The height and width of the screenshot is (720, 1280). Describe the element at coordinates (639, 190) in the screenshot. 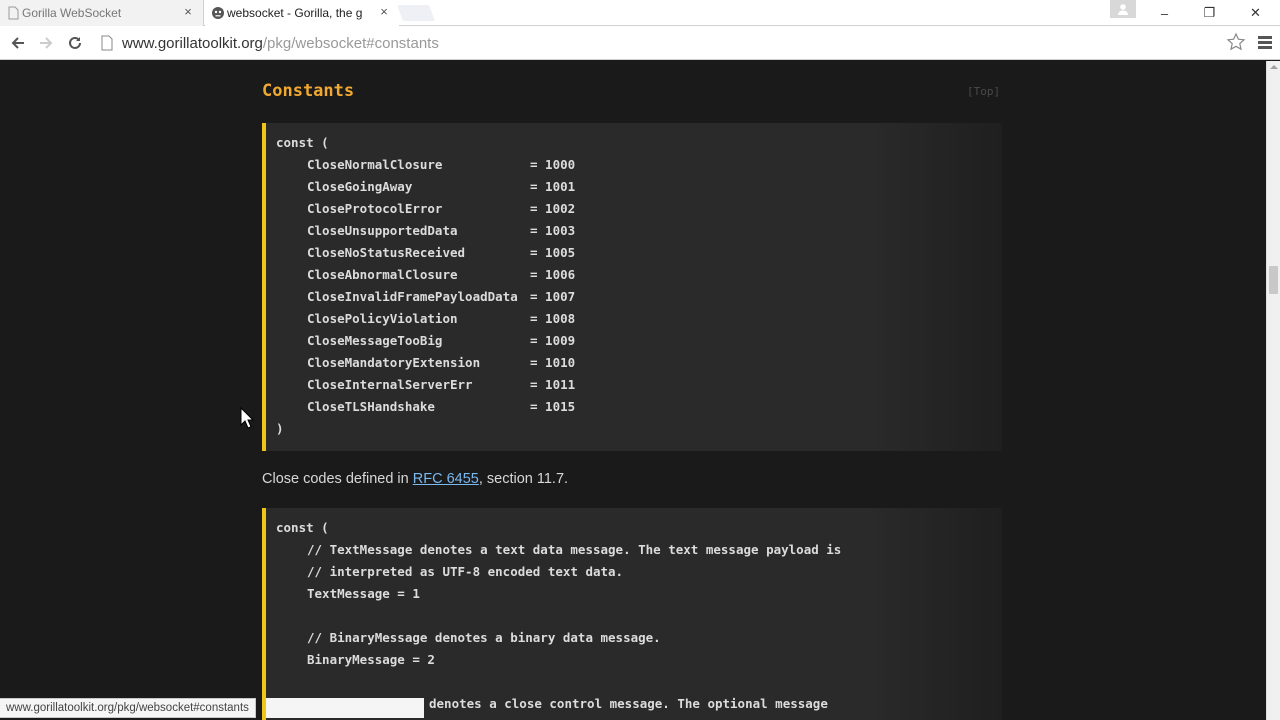

I see `code-line: CloseGoingAway = 1001` at that location.